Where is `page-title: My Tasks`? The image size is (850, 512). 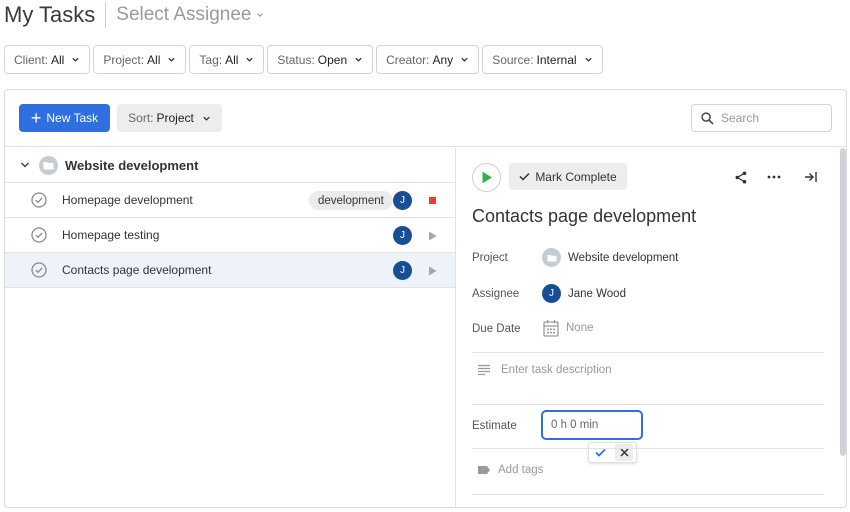 page-title: My Tasks is located at coordinates (55, 15).